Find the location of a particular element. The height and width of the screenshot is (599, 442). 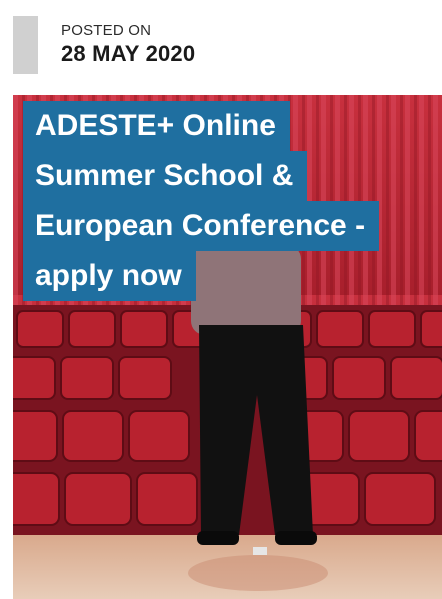

post-title-line: ADESTE+ Online is located at coordinates (156, 126).